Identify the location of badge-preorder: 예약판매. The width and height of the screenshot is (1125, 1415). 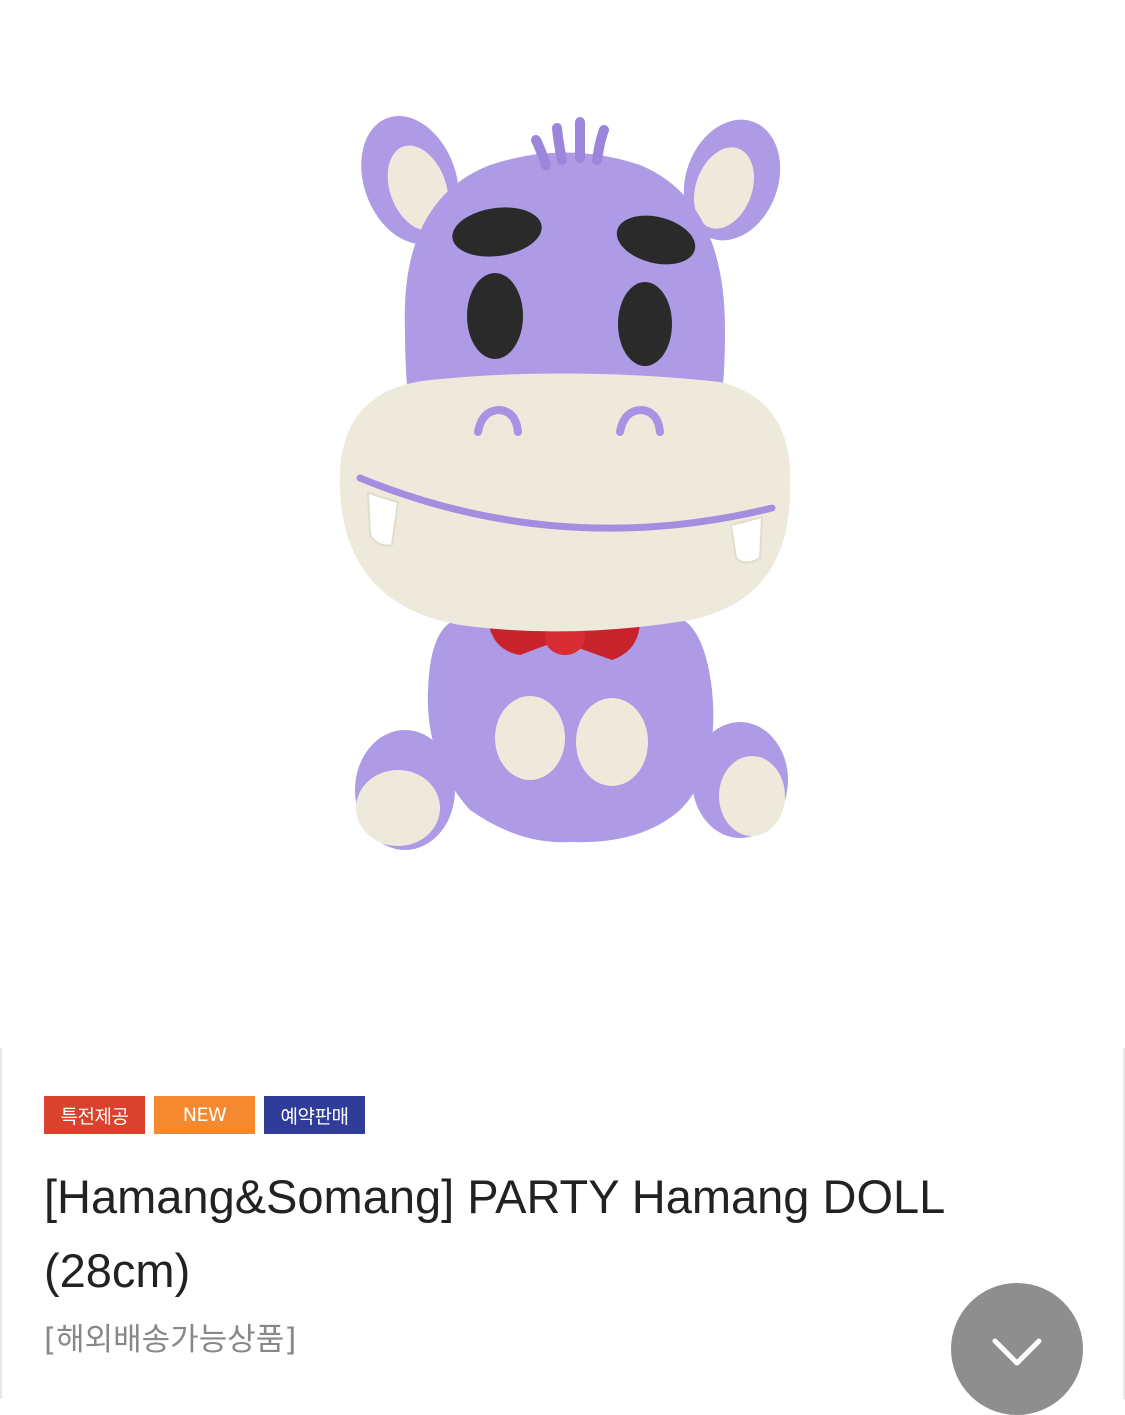
(314, 1115).